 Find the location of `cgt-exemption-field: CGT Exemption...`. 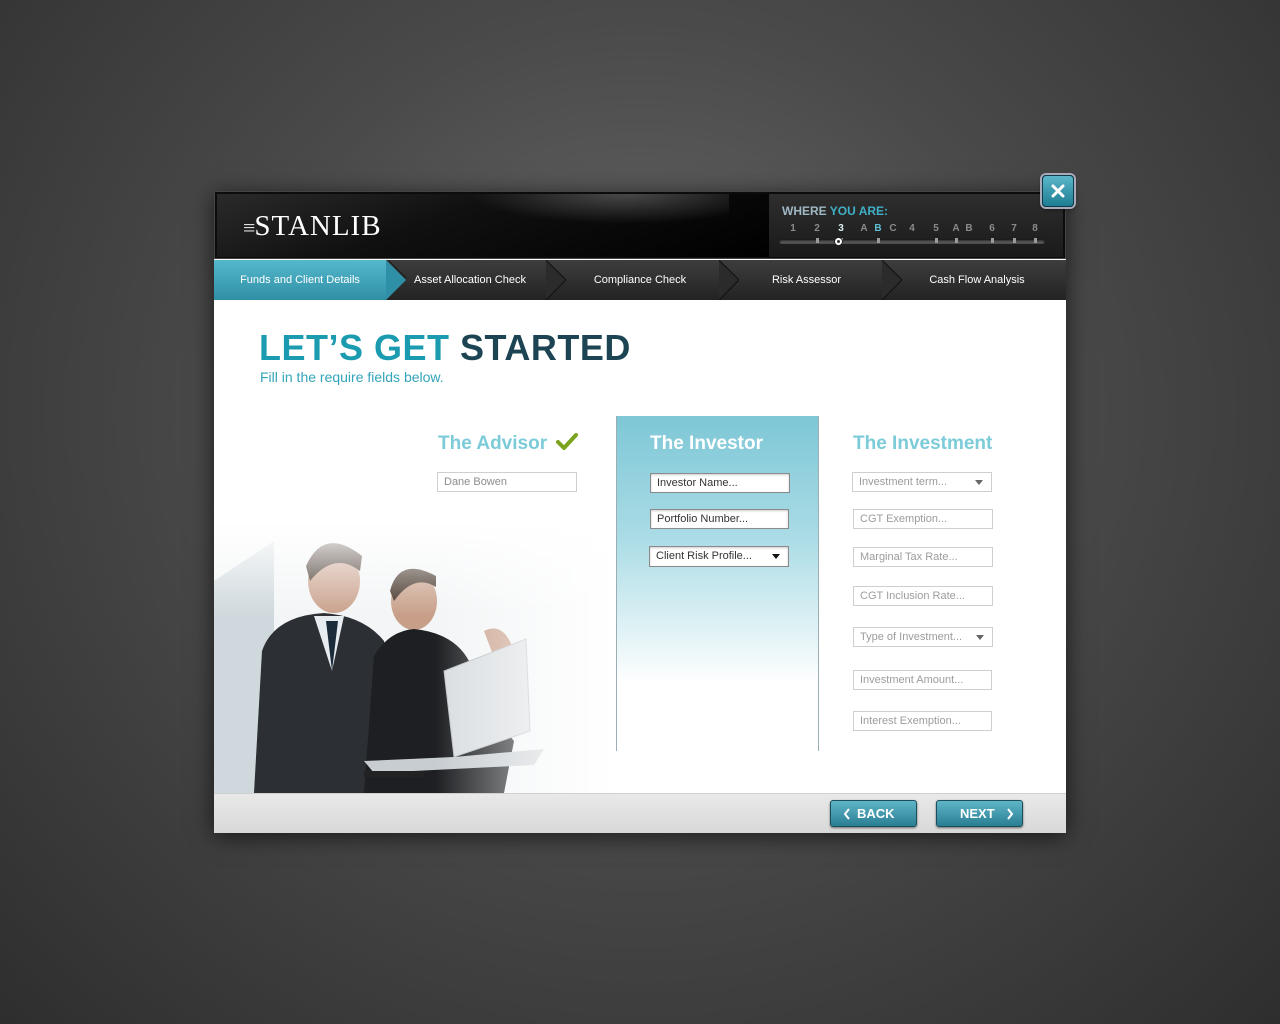

cgt-exemption-field: CGT Exemption... is located at coordinates (923, 519).